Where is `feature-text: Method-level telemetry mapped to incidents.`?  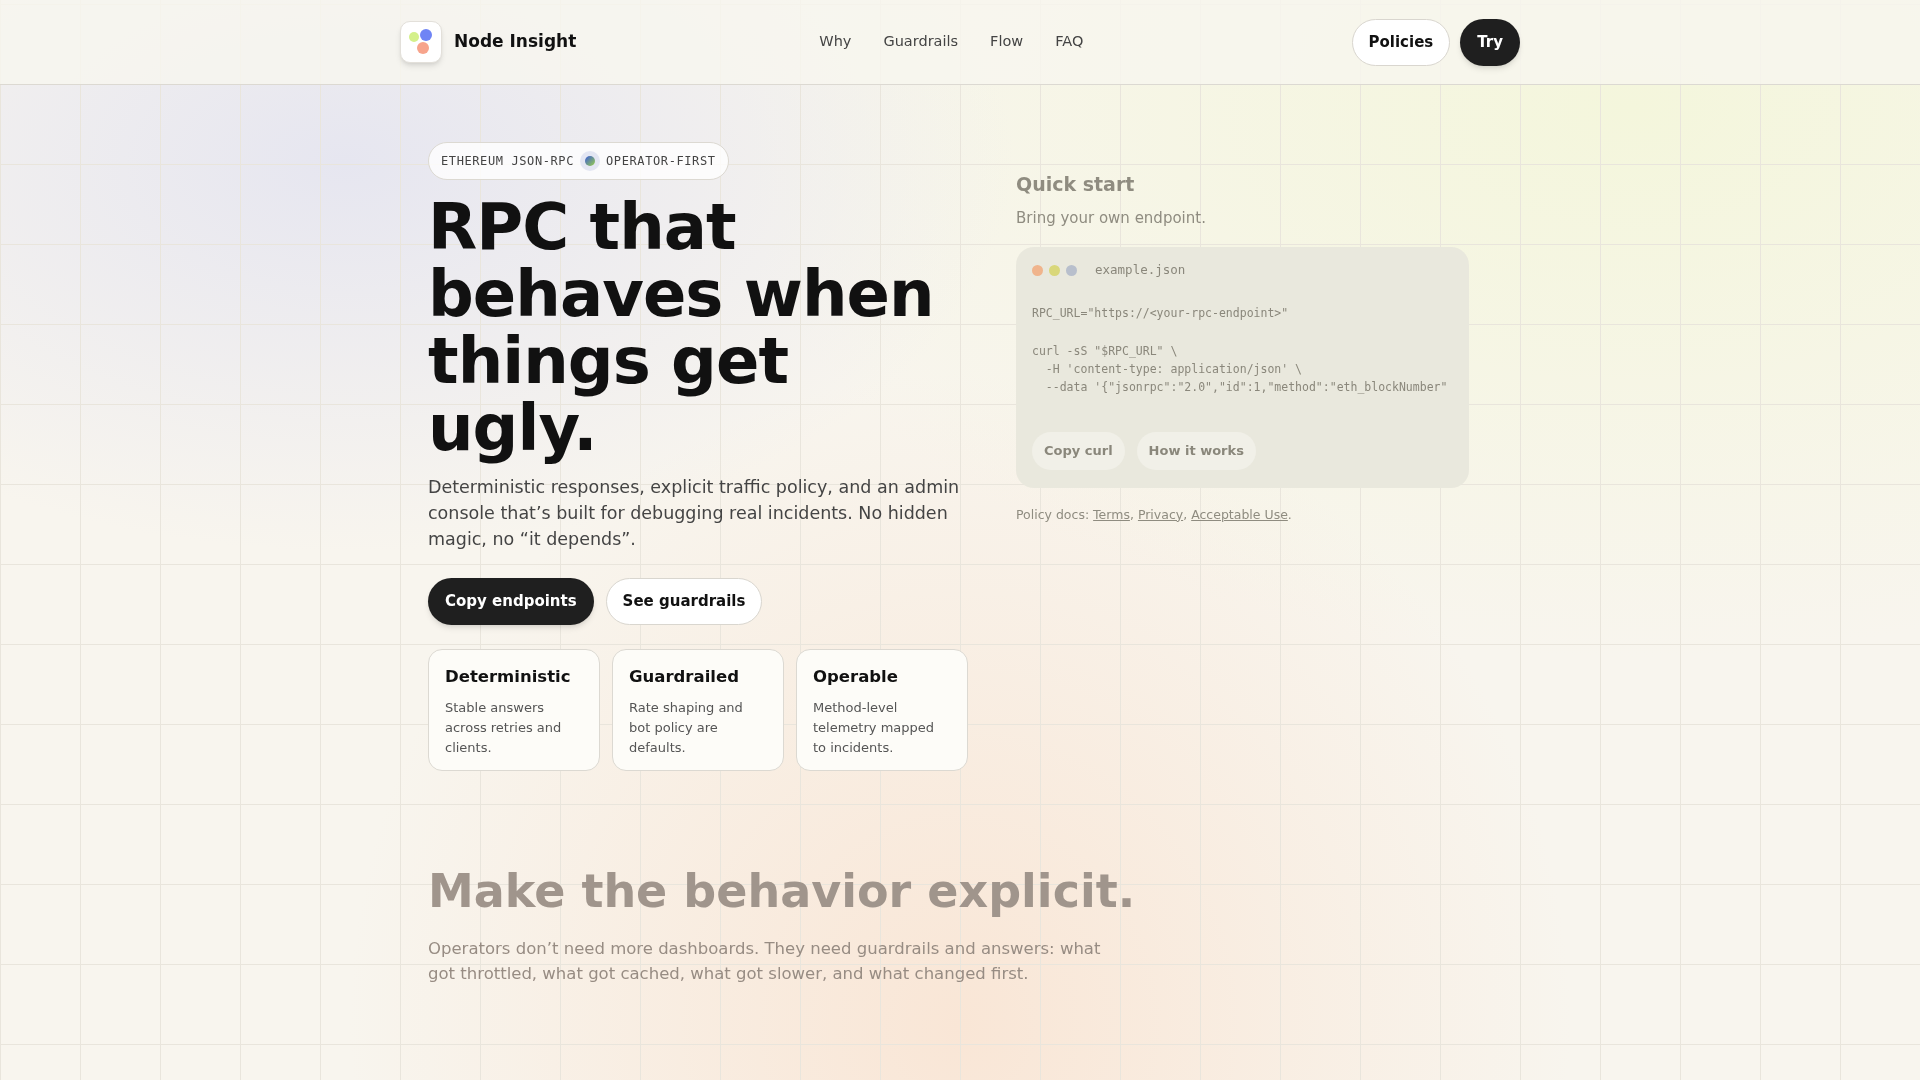
feature-text: Method-level telemetry mapped to incidents. is located at coordinates (874, 727).